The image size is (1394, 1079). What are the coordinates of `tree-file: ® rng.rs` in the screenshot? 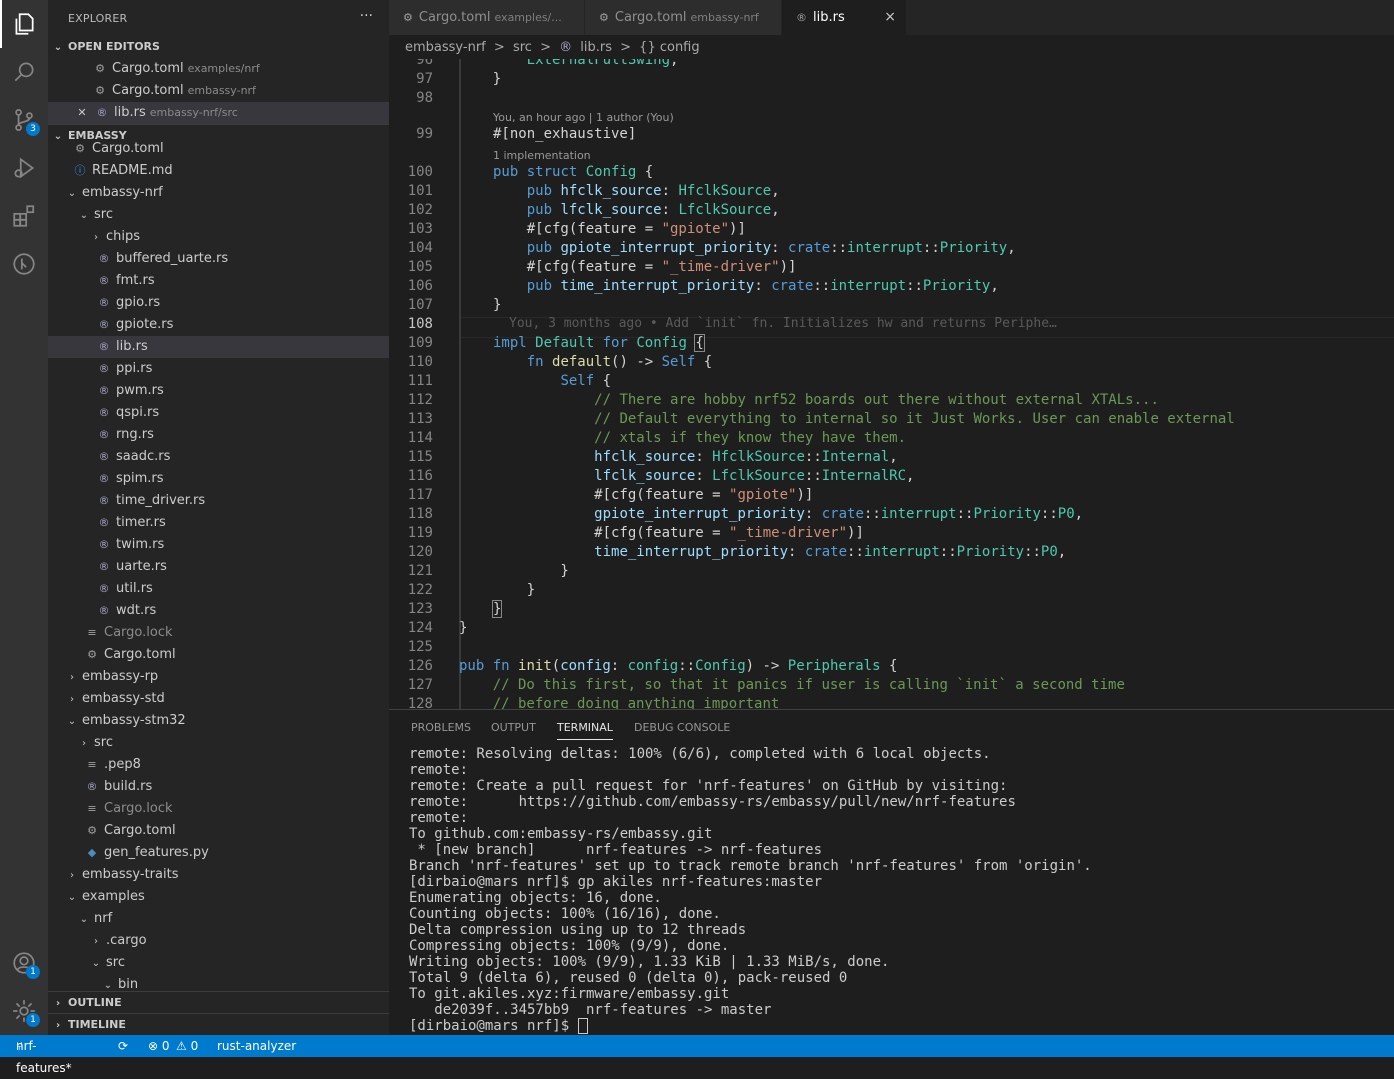 It's located at (218, 435).